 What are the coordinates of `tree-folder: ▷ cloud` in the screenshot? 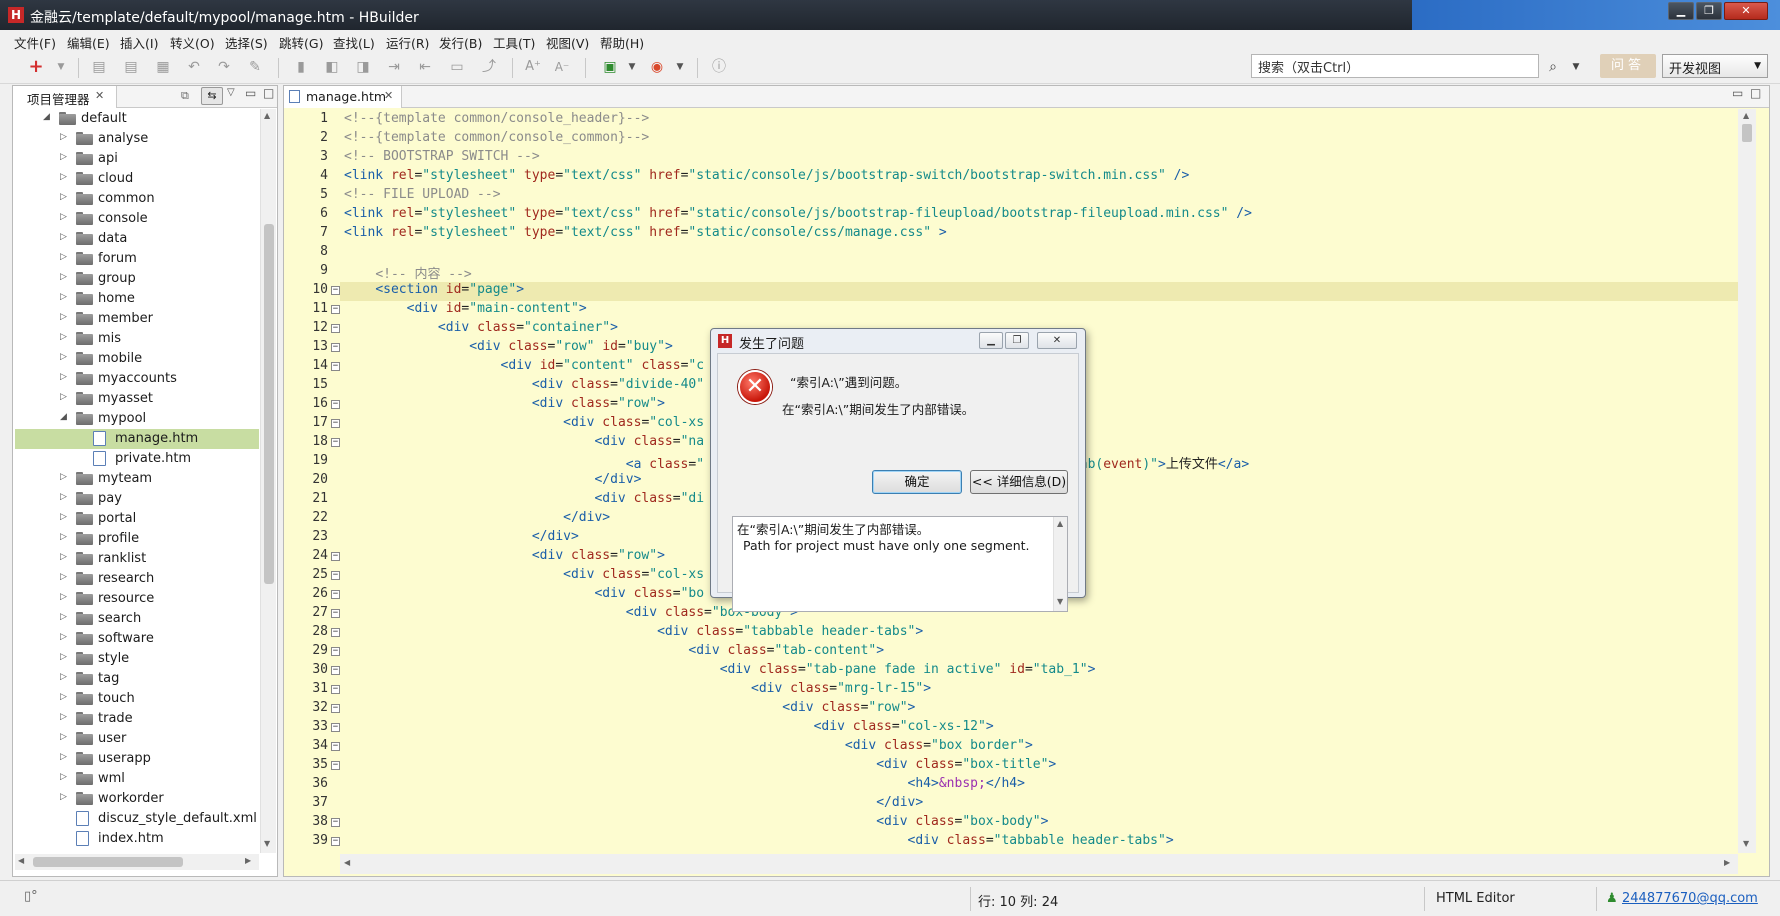 It's located at (137, 179).